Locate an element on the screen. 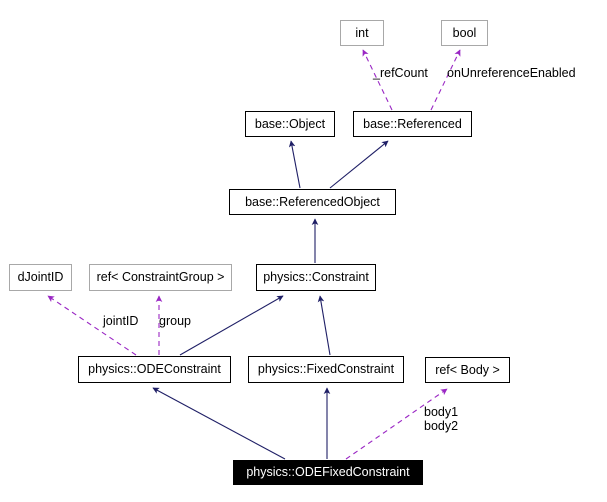 This screenshot has width=607, height=502. edge-odefixed-odeconstraint is located at coordinates (219, 423).